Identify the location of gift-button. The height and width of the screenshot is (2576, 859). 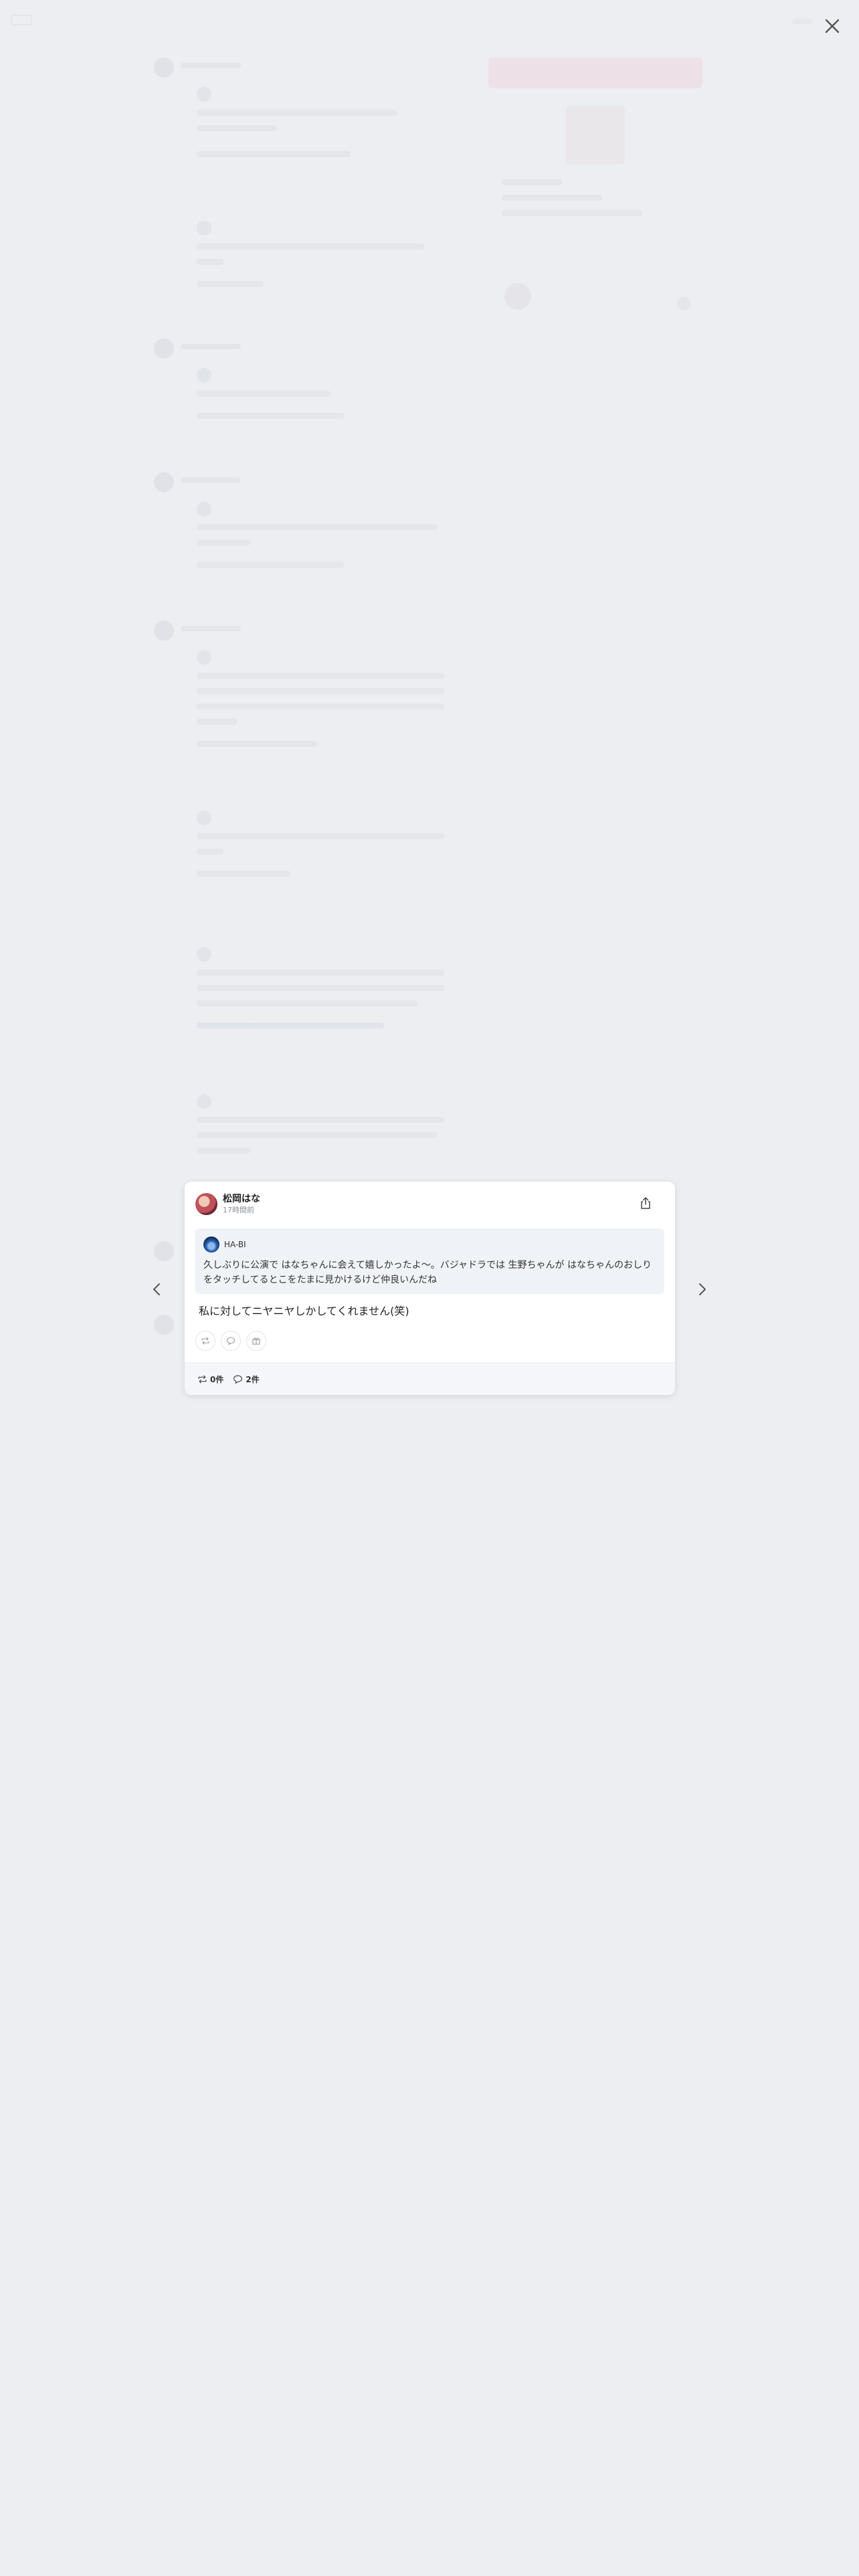
(256, 1341).